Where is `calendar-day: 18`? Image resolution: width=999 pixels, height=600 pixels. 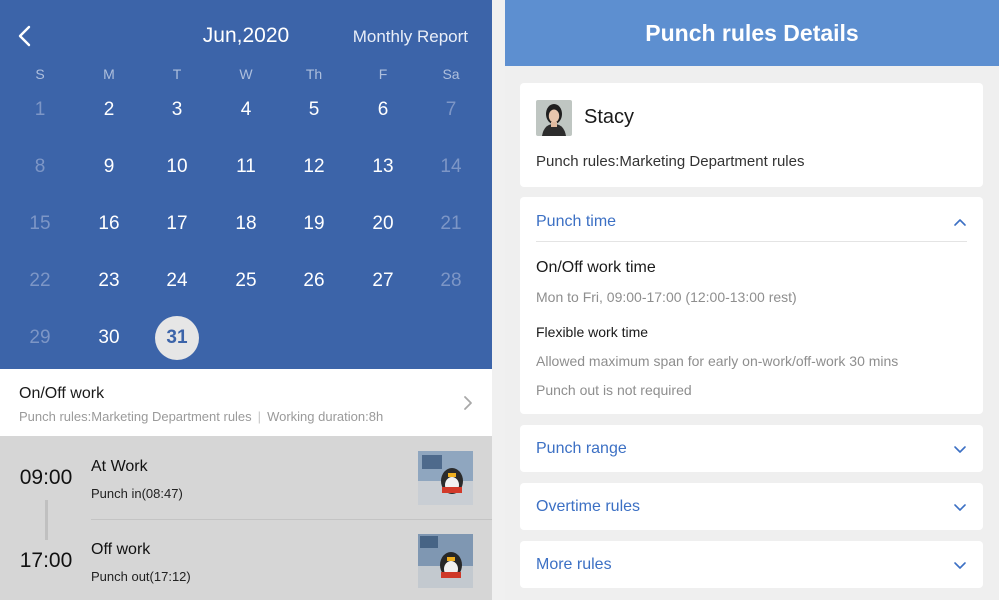
calendar-day: 18 is located at coordinates (246, 224).